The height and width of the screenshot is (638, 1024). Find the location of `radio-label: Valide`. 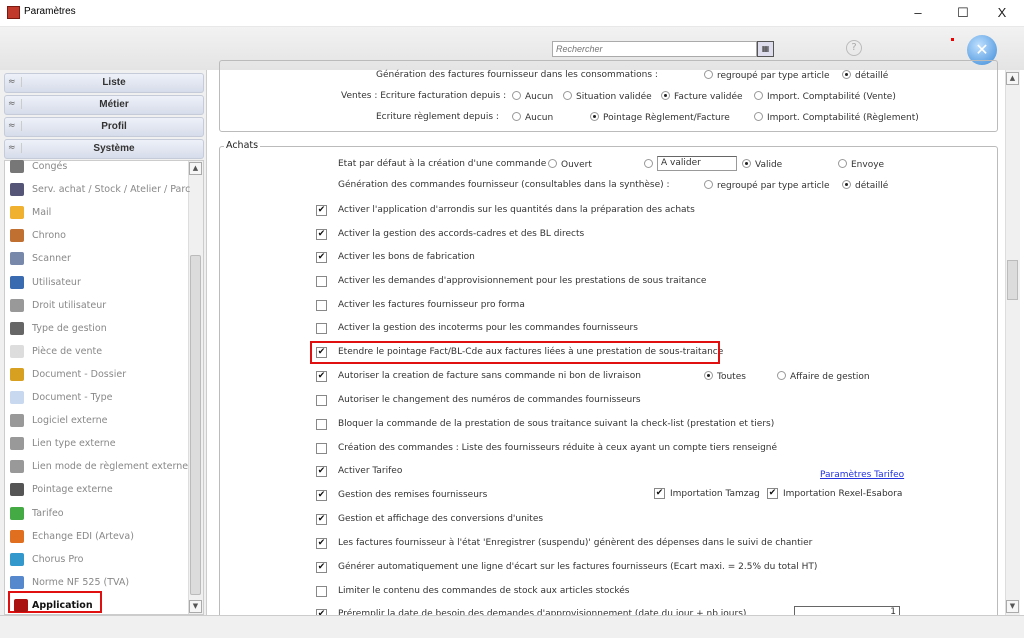

radio-label: Valide is located at coordinates (769, 165).